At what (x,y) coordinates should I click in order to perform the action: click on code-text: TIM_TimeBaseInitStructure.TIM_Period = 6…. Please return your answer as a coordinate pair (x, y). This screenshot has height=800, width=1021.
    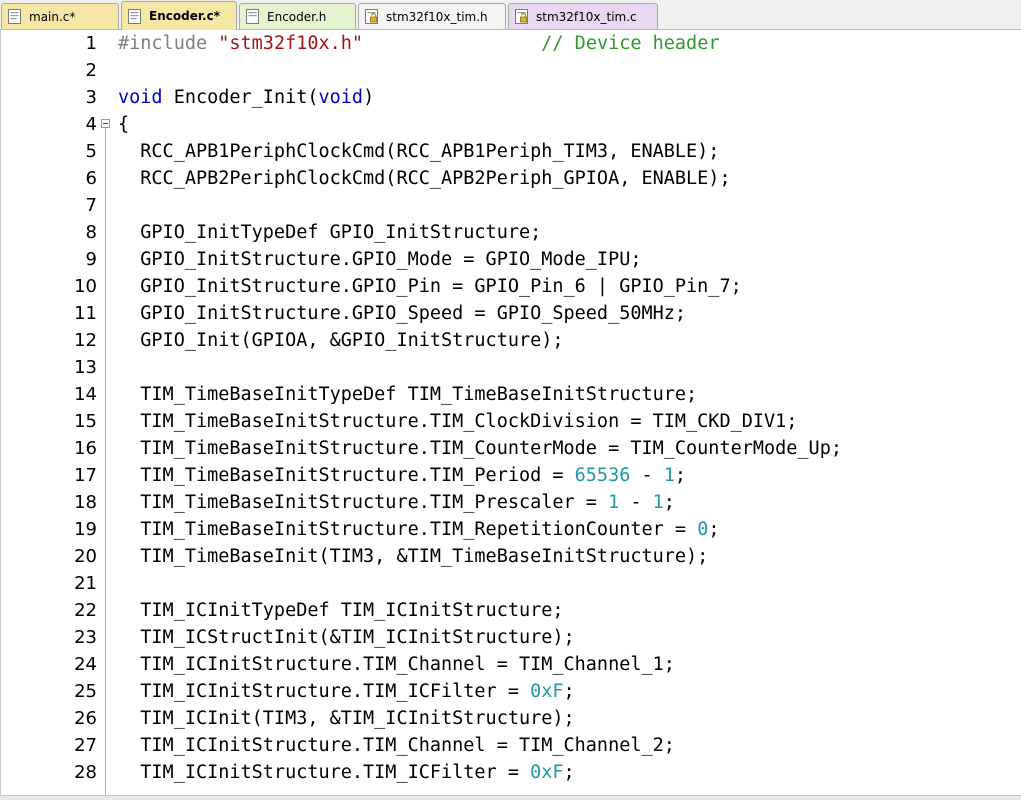
    Looking at the image, I should click on (402, 475).